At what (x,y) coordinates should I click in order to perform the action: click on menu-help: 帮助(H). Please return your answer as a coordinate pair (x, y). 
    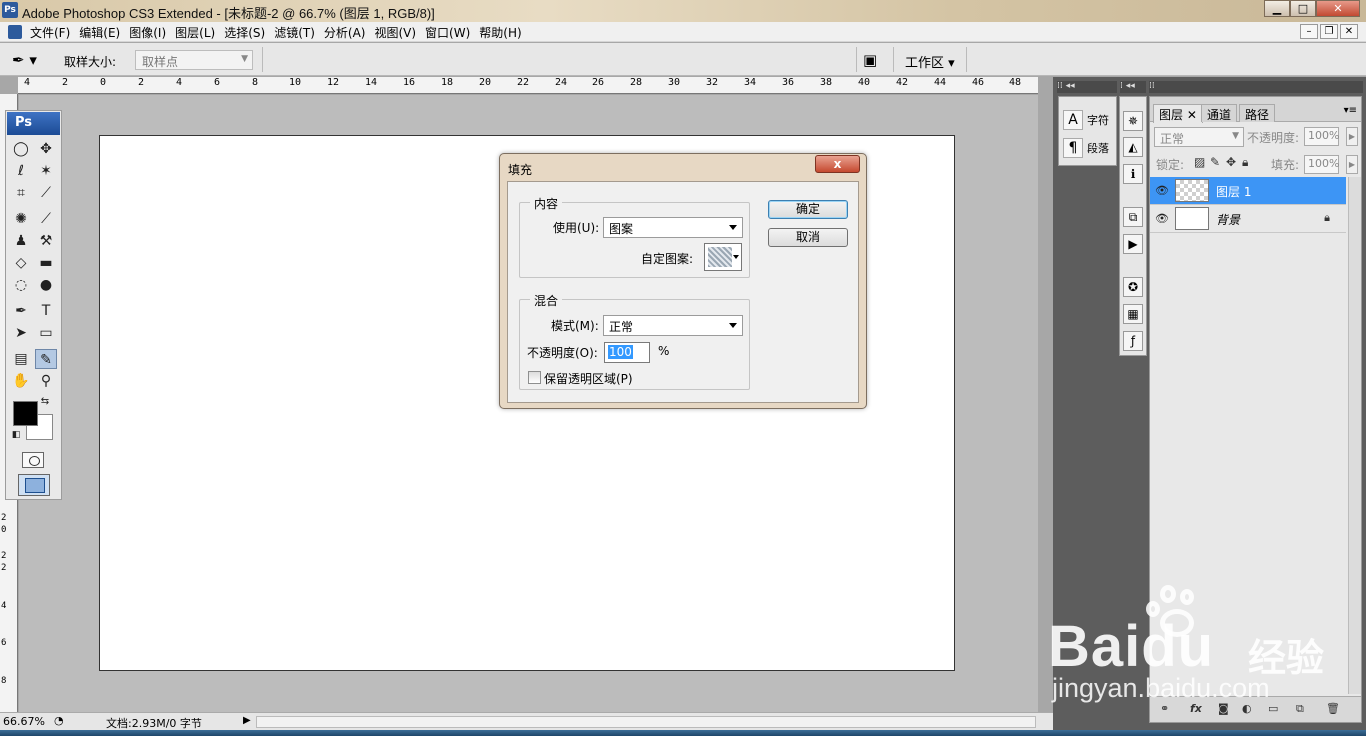
    Looking at the image, I should click on (502, 32).